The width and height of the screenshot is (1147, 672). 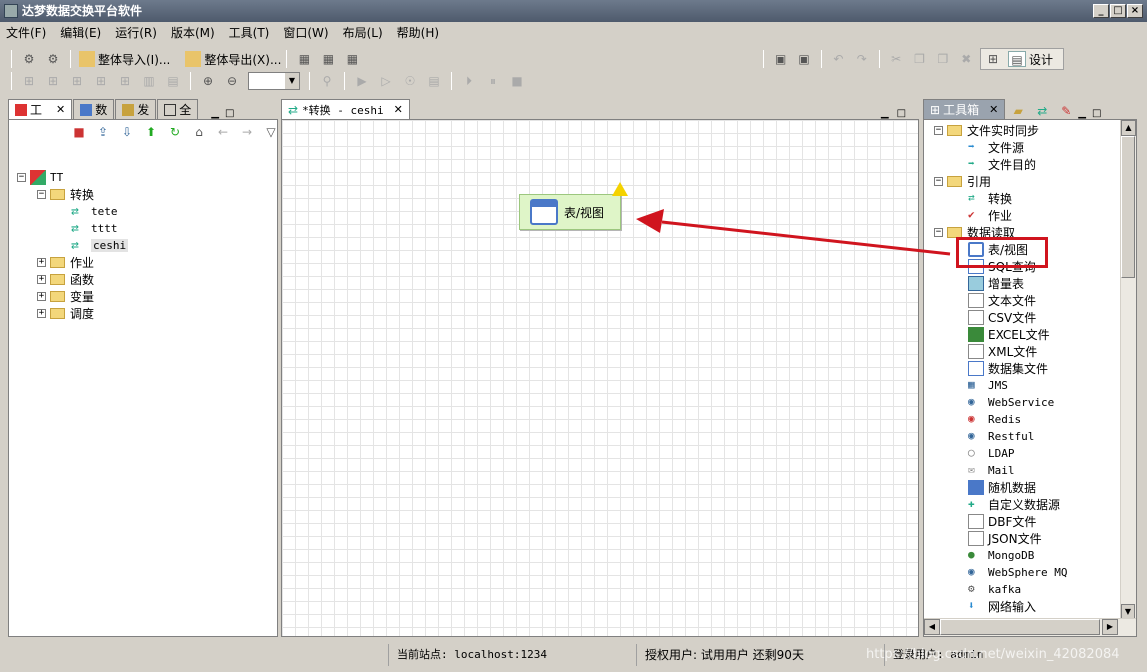 I want to click on scroll-up-icon: ▲, so click(x=1128, y=128).